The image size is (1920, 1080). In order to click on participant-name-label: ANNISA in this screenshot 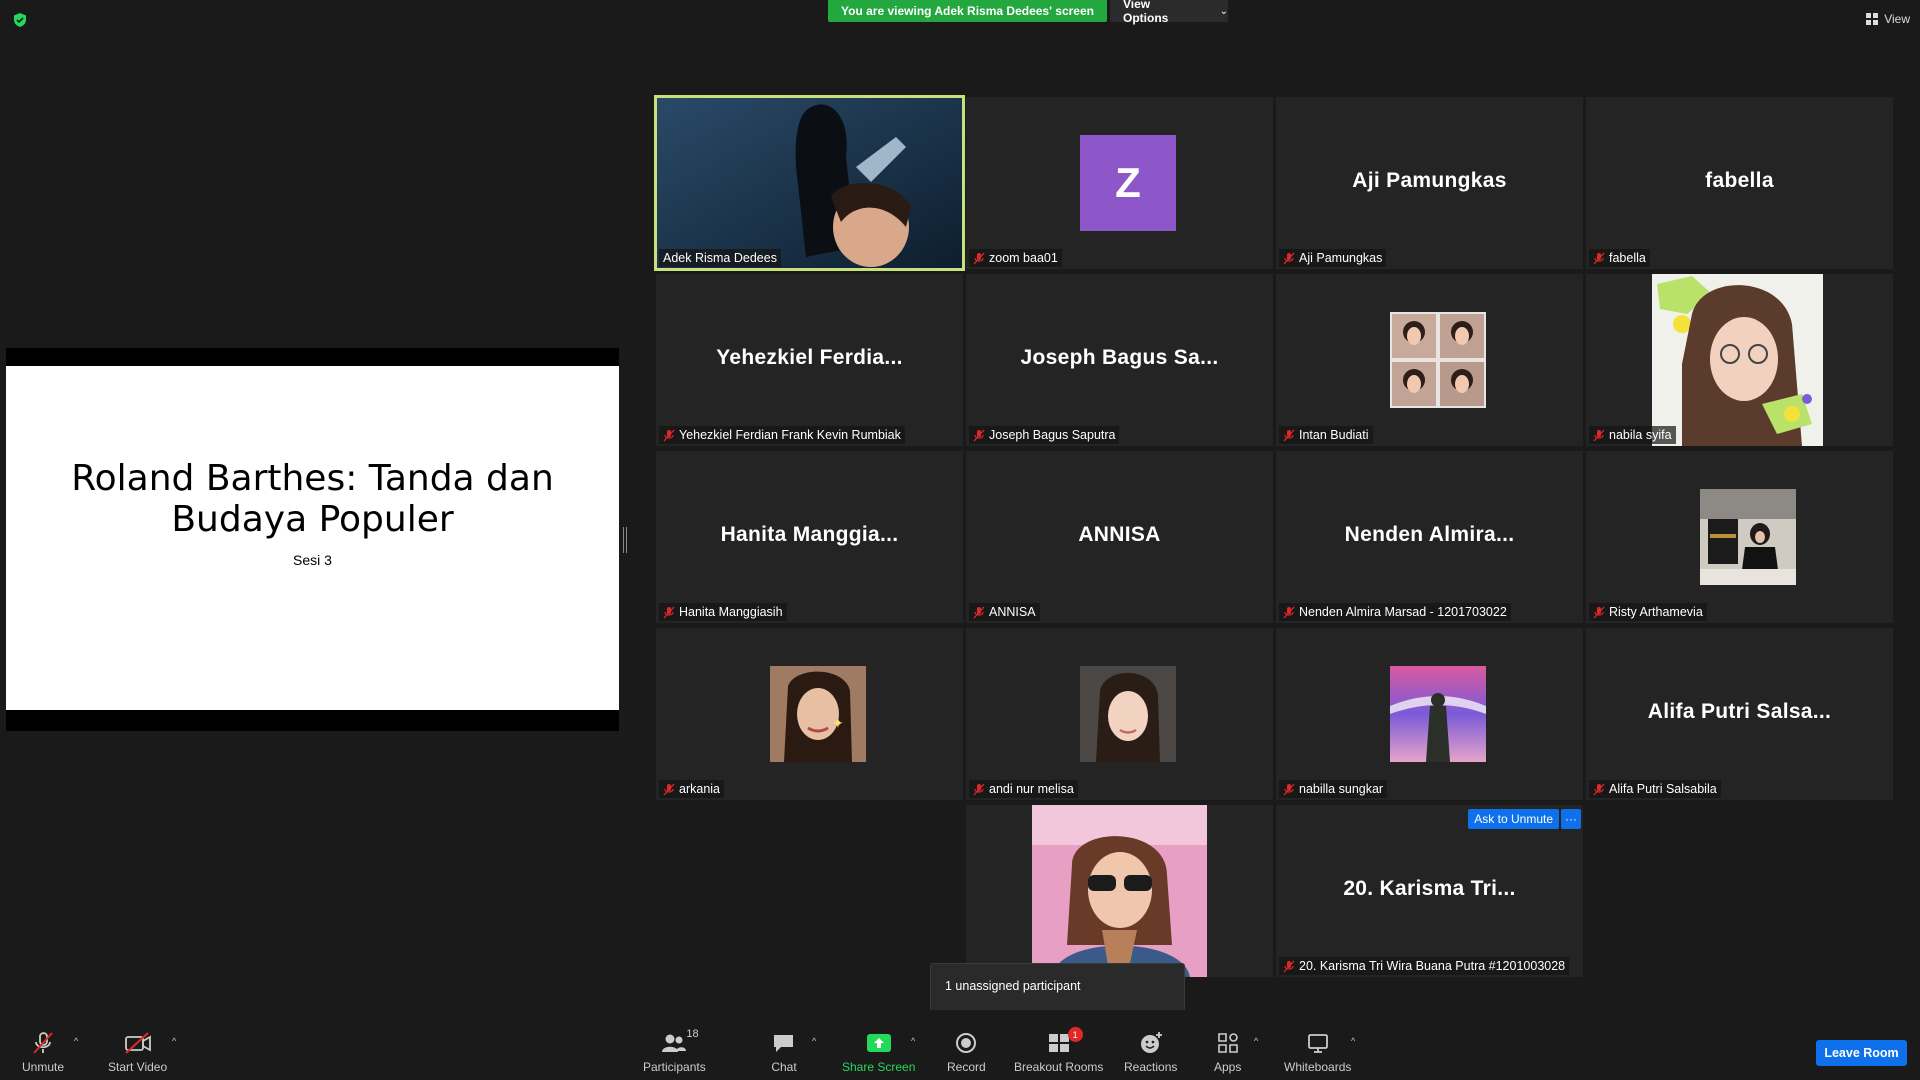, I will do `click(1004, 612)`.